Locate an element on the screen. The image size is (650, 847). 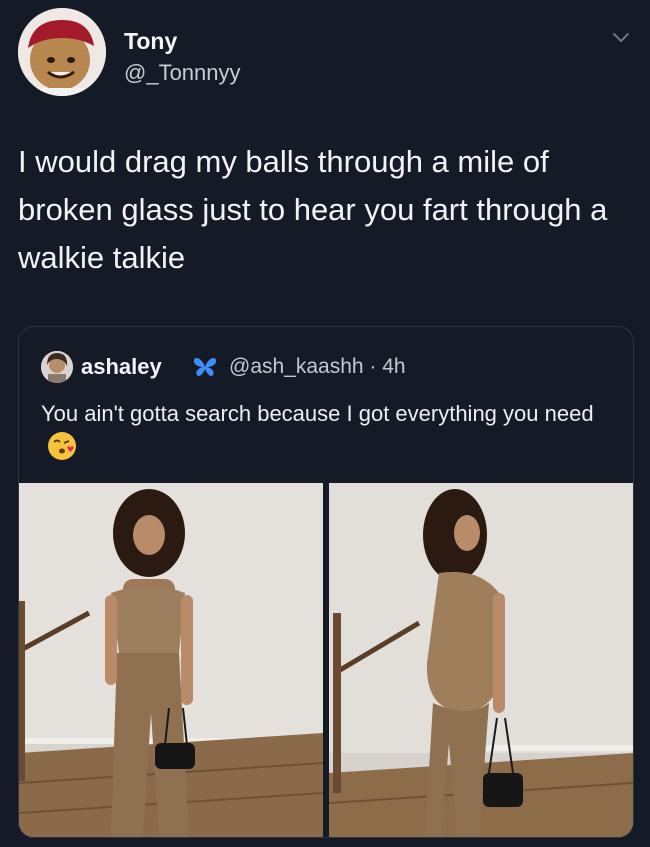
author-display-name: Tony is located at coordinates (150, 41).